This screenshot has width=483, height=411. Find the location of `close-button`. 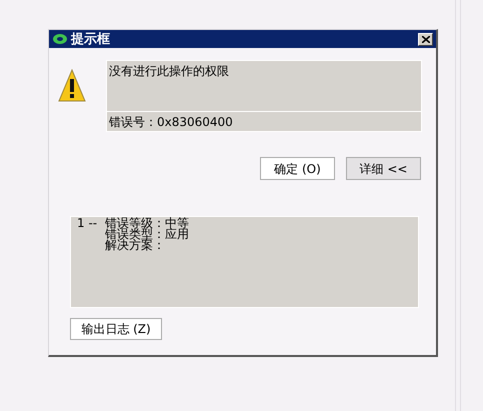

close-button is located at coordinates (425, 39).